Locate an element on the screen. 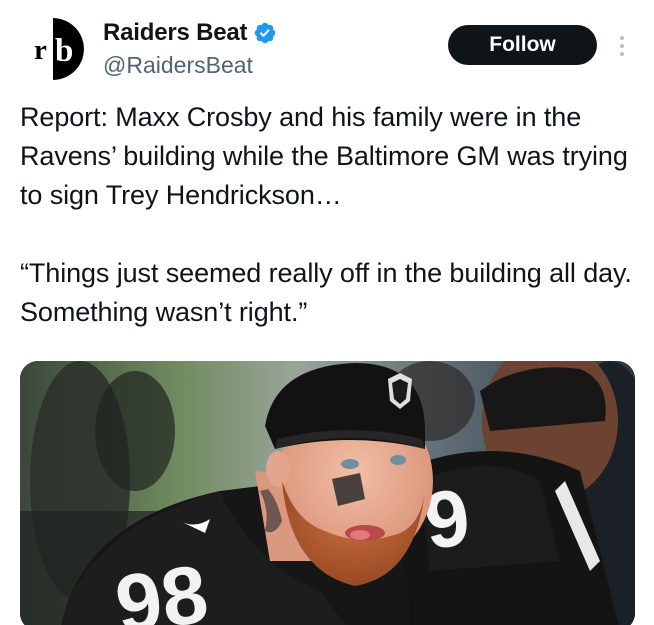 This screenshot has width=654, height=625. avatar: r b is located at coordinates (53, 49).